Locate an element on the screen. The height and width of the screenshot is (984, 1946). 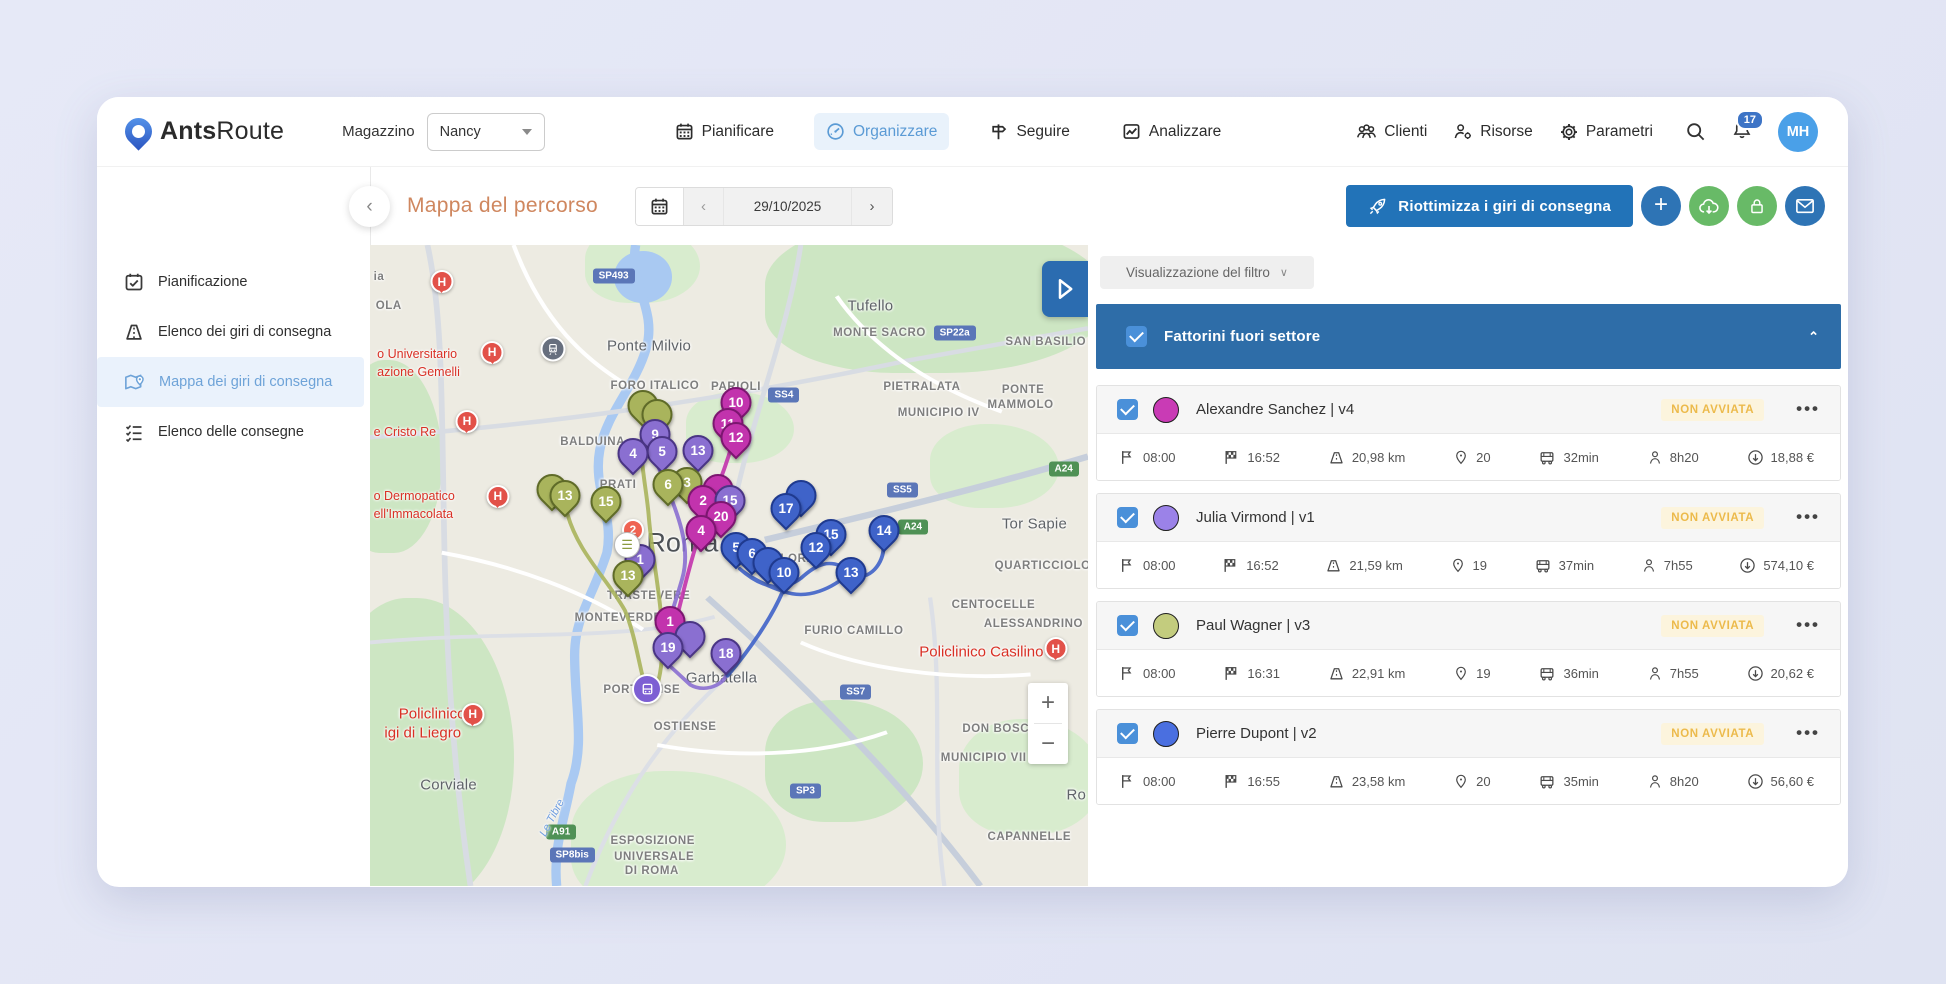
person-icon is located at coordinates (1655, 673).